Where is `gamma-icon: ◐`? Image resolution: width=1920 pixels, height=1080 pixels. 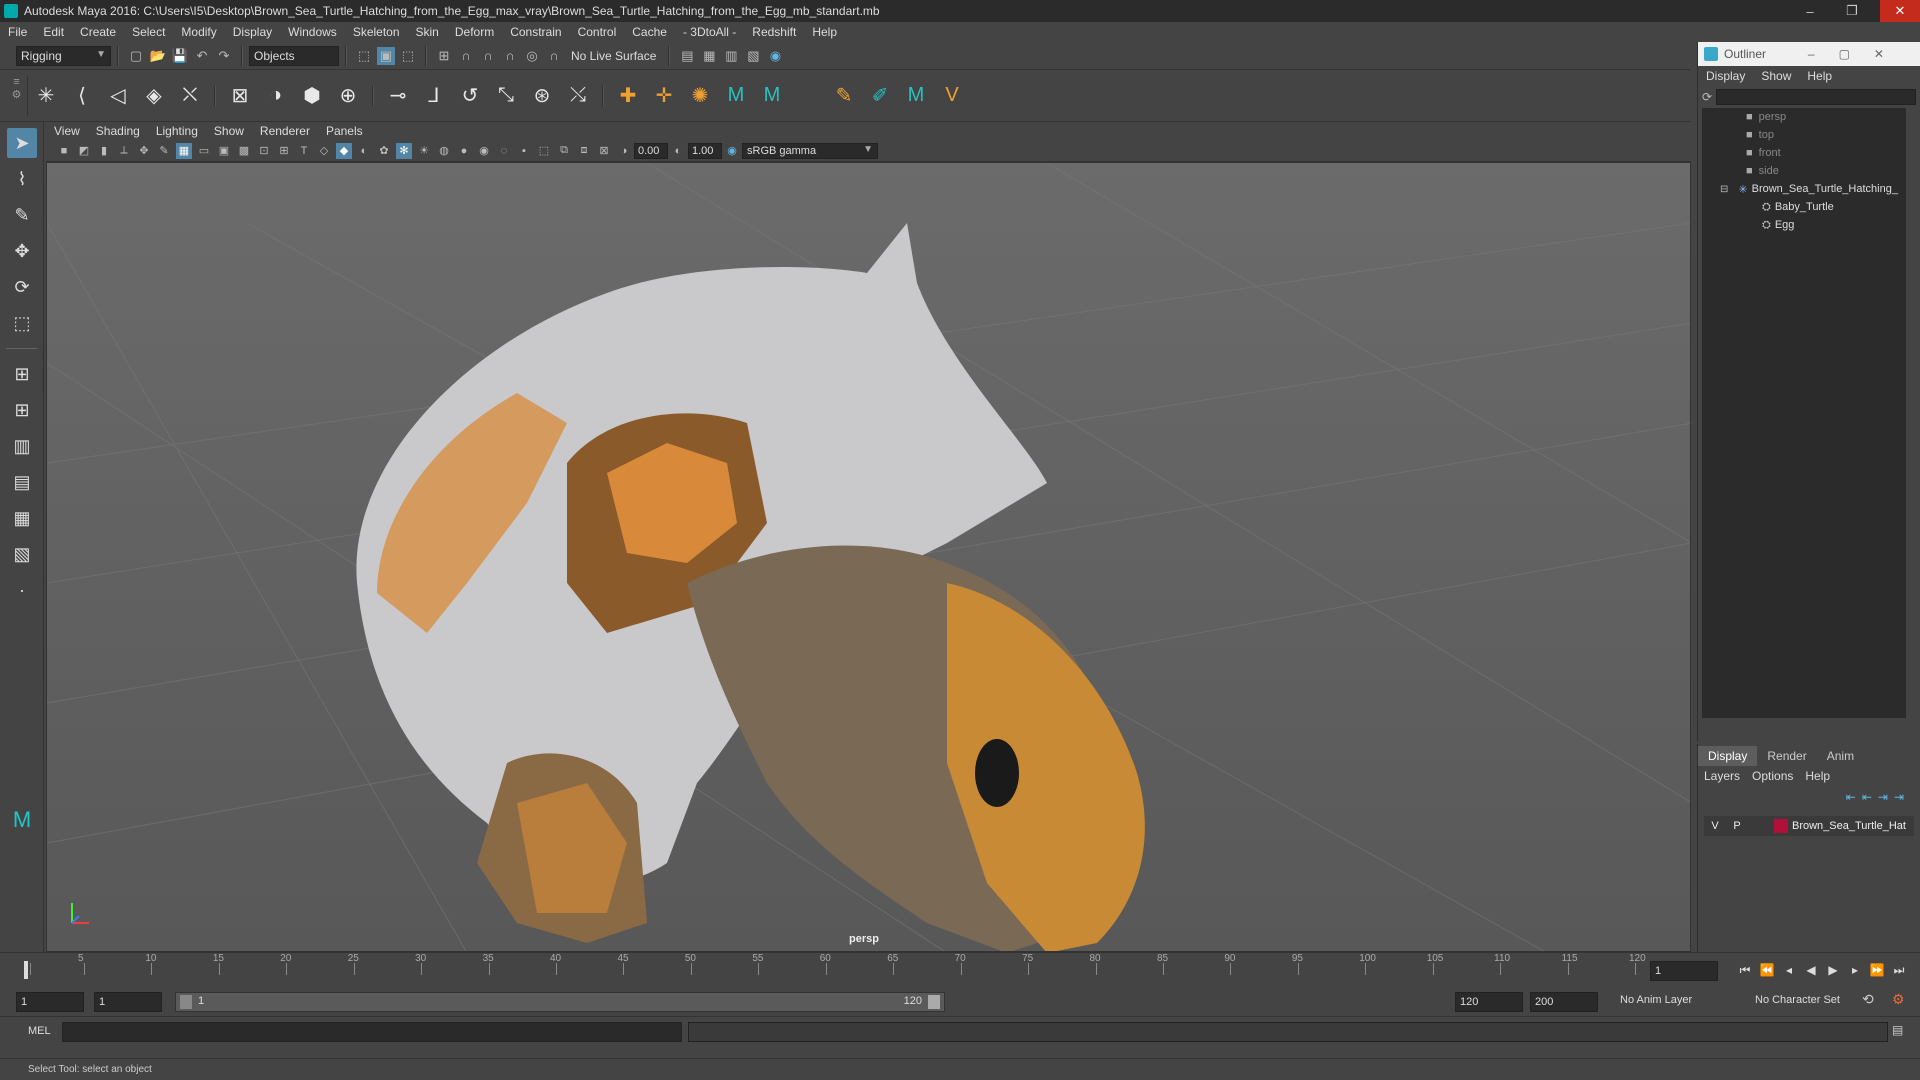
gamma-icon: ◐ is located at coordinates (678, 151).